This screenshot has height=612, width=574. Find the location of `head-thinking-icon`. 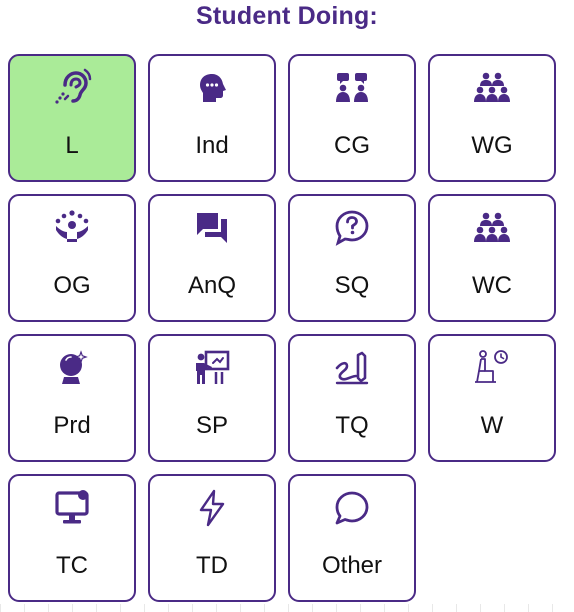

head-thinking-icon is located at coordinates (213, 88).